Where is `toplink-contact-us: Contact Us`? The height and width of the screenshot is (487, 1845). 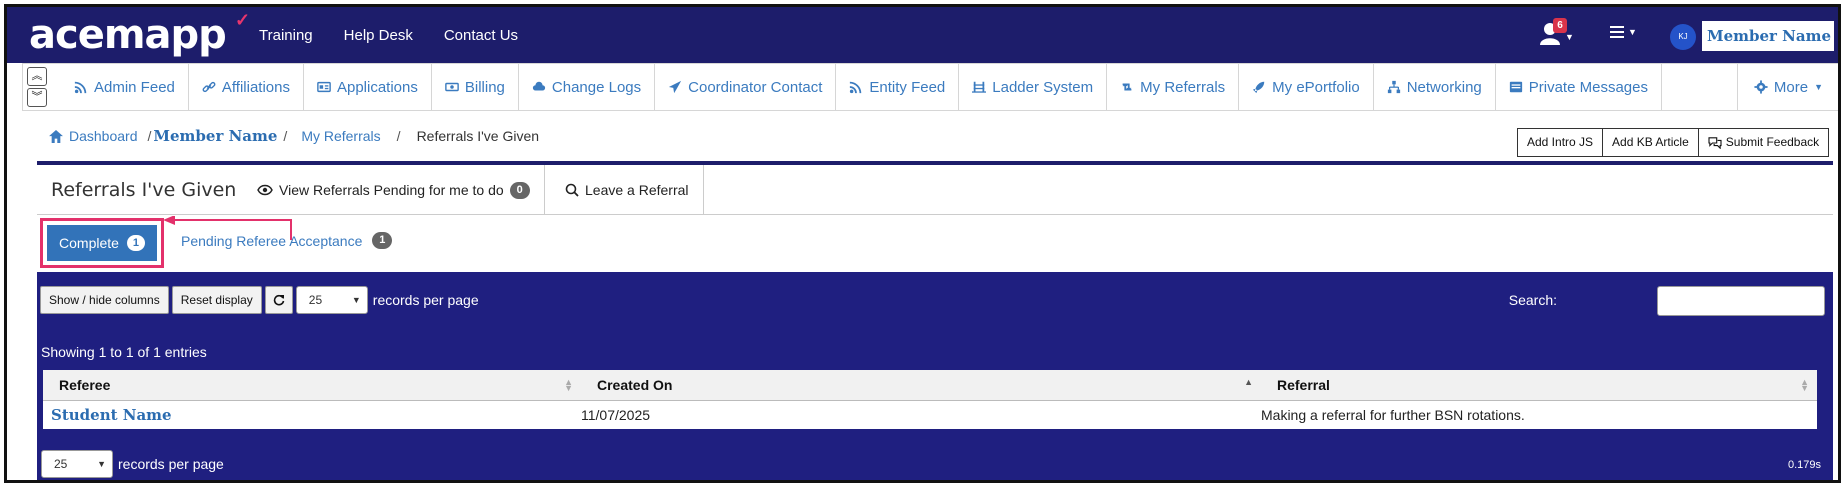 toplink-contact-us: Contact Us is located at coordinates (481, 35).